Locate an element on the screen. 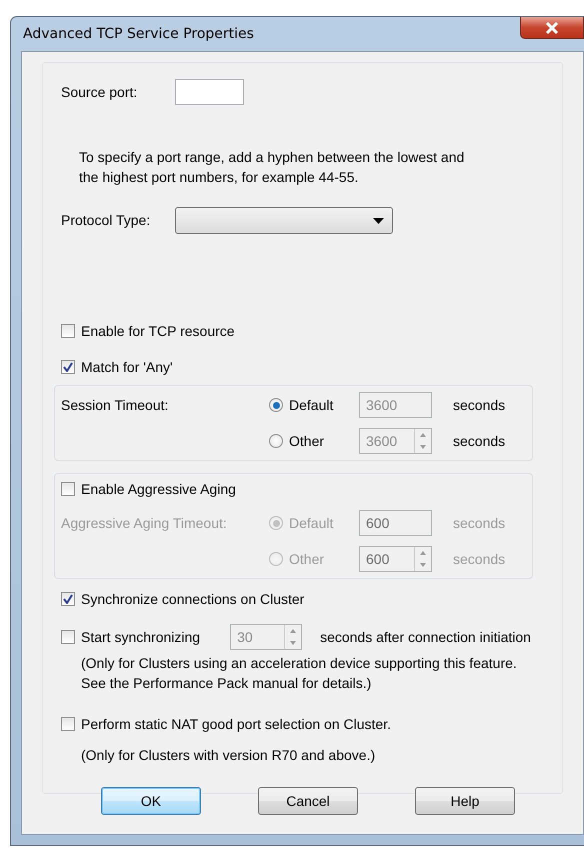  field-label: Aggressive Aging Timeout: is located at coordinates (144, 523).